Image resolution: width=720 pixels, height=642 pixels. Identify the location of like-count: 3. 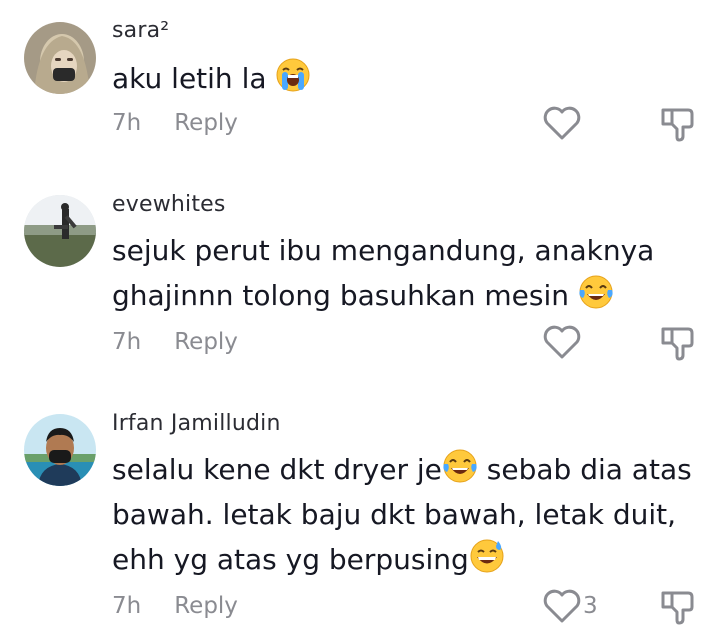
(590, 606).